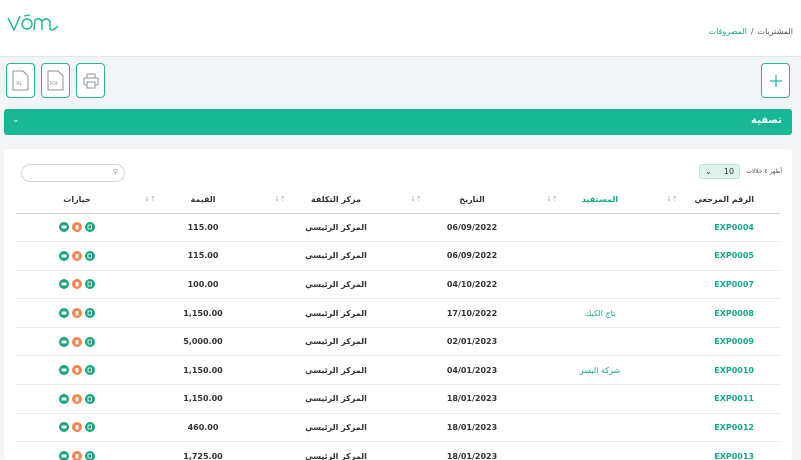 Image resolution: width=801 pixels, height=460 pixels. I want to click on amount-cell: 100.00, so click(203, 285).